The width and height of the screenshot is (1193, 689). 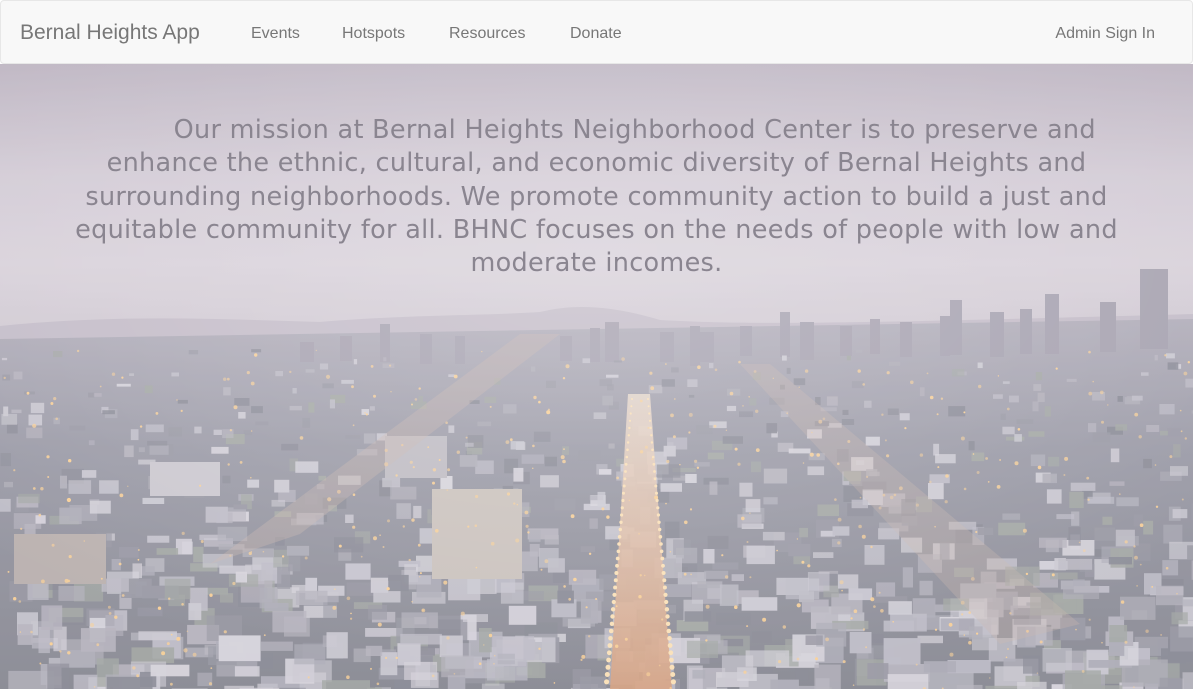 I want to click on nav-link-events: Events, so click(x=275, y=34).